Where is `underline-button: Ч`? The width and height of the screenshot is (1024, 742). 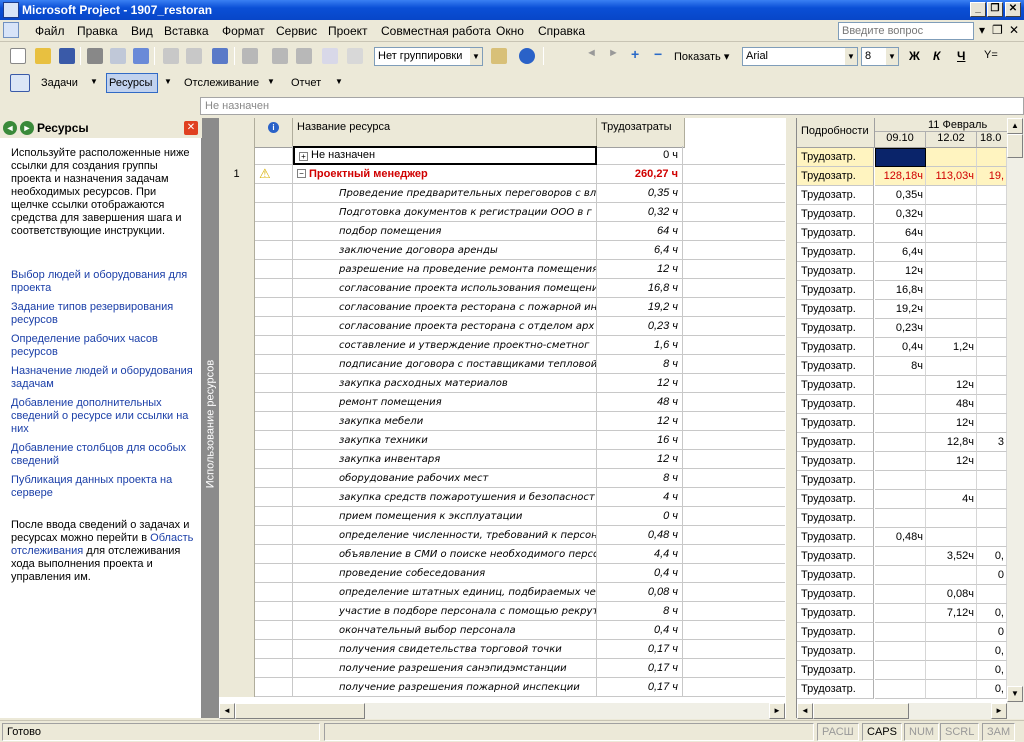
underline-button: Ч is located at coordinates (961, 56).